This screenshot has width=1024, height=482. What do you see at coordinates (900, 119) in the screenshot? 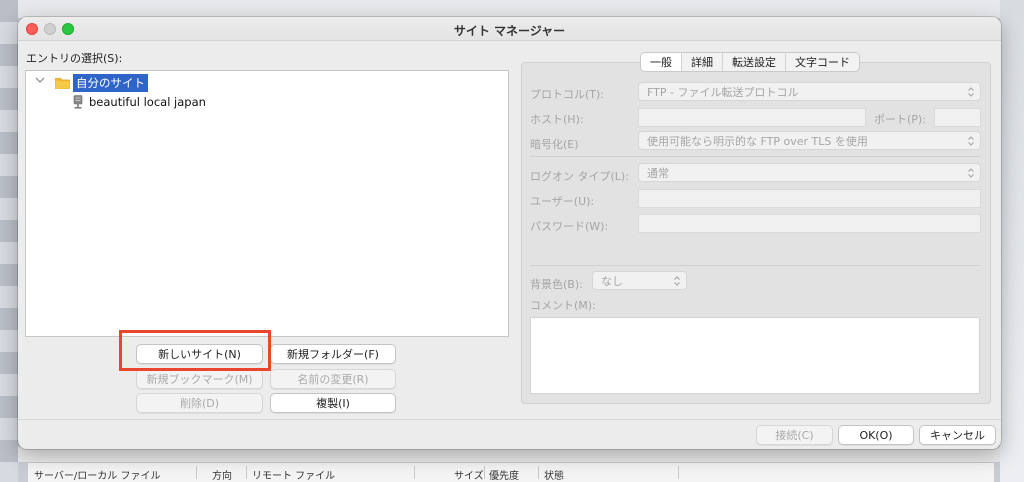
I see `port-label: ポート(P):` at bounding box center [900, 119].